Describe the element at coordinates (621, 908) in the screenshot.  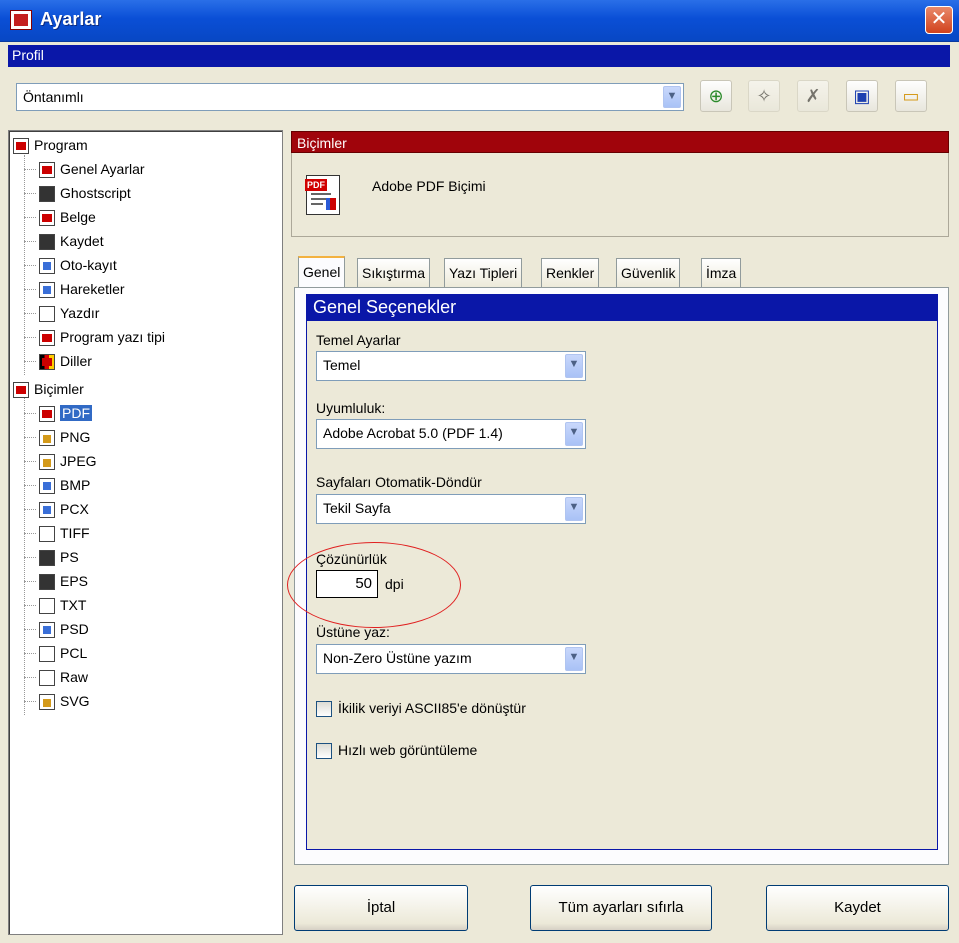
I see `reset-all-button: Tüm ayarları sıfırla` at that location.